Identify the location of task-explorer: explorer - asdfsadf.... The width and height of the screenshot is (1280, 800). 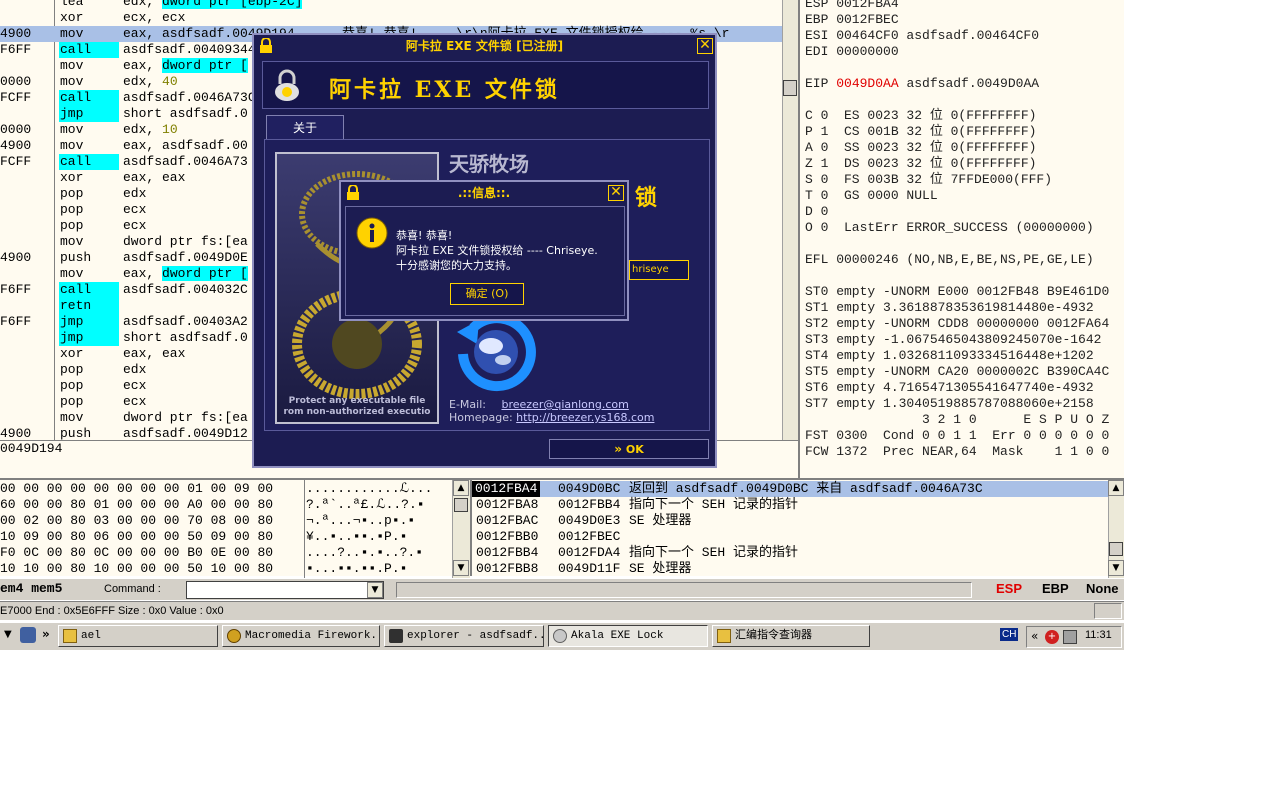
(464, 636).